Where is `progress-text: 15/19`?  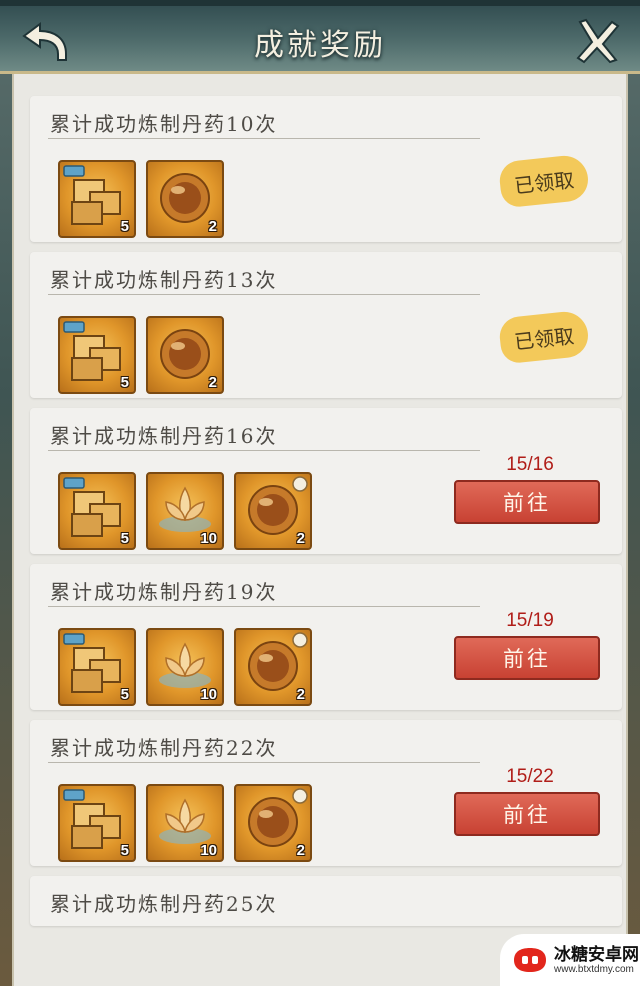 progress-text: 15/19 is located at coordinates (530, 620).